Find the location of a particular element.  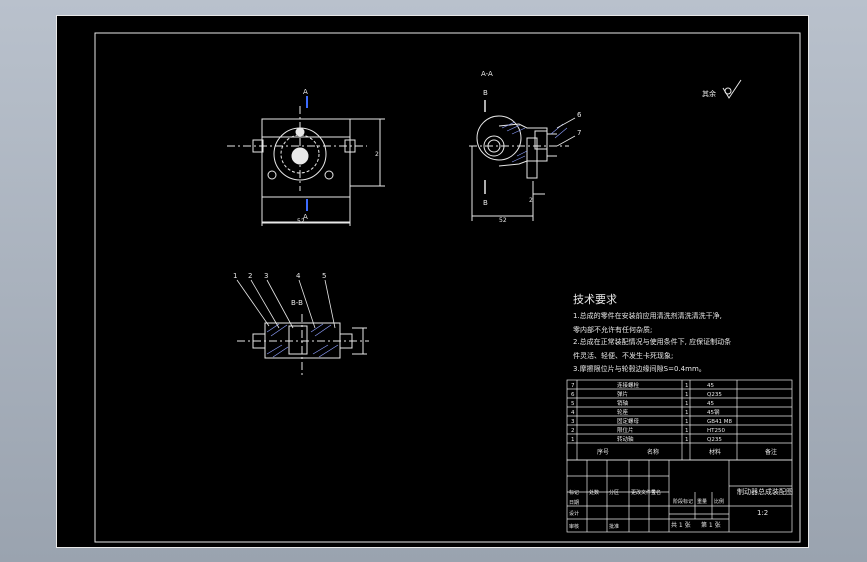

bom-header: 序号 名称 材料 备注 is located at coordinates (687, 452).